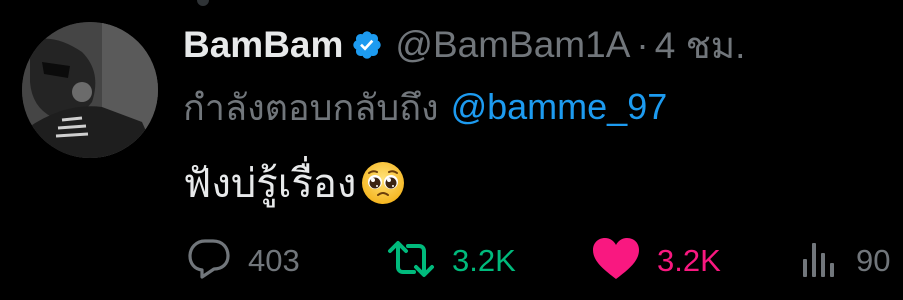 The width and height of the screenshot is (903, 300). I want to click on views-button: 90, so click(845, 261).